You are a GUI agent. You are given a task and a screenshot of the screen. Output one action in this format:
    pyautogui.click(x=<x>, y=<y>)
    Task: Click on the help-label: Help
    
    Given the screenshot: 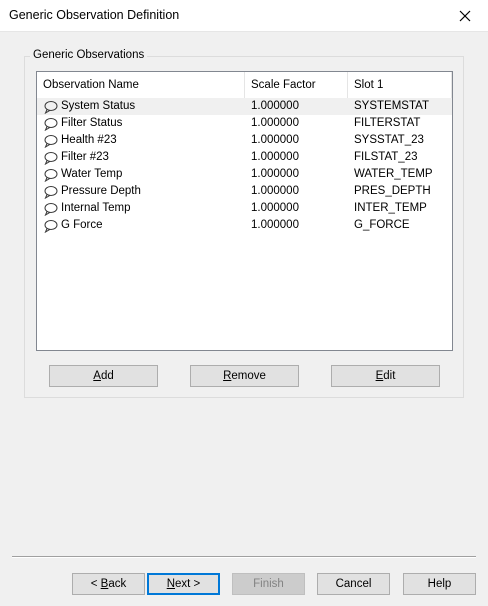 What is the action you would take?
    pyautogui.click(x=439, y=584)
    